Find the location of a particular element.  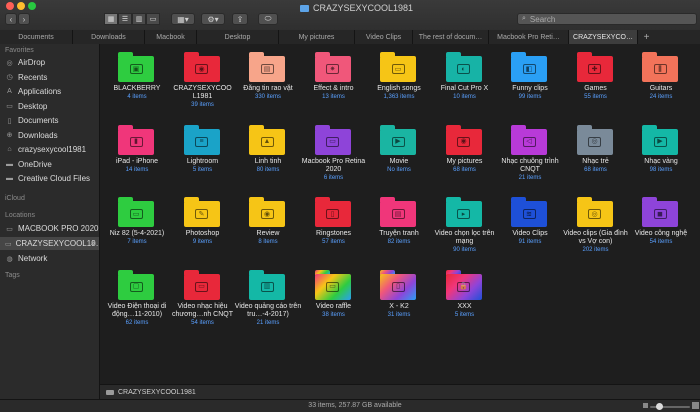

eject-icon: ⏏ is located at coordinates (93, 243).